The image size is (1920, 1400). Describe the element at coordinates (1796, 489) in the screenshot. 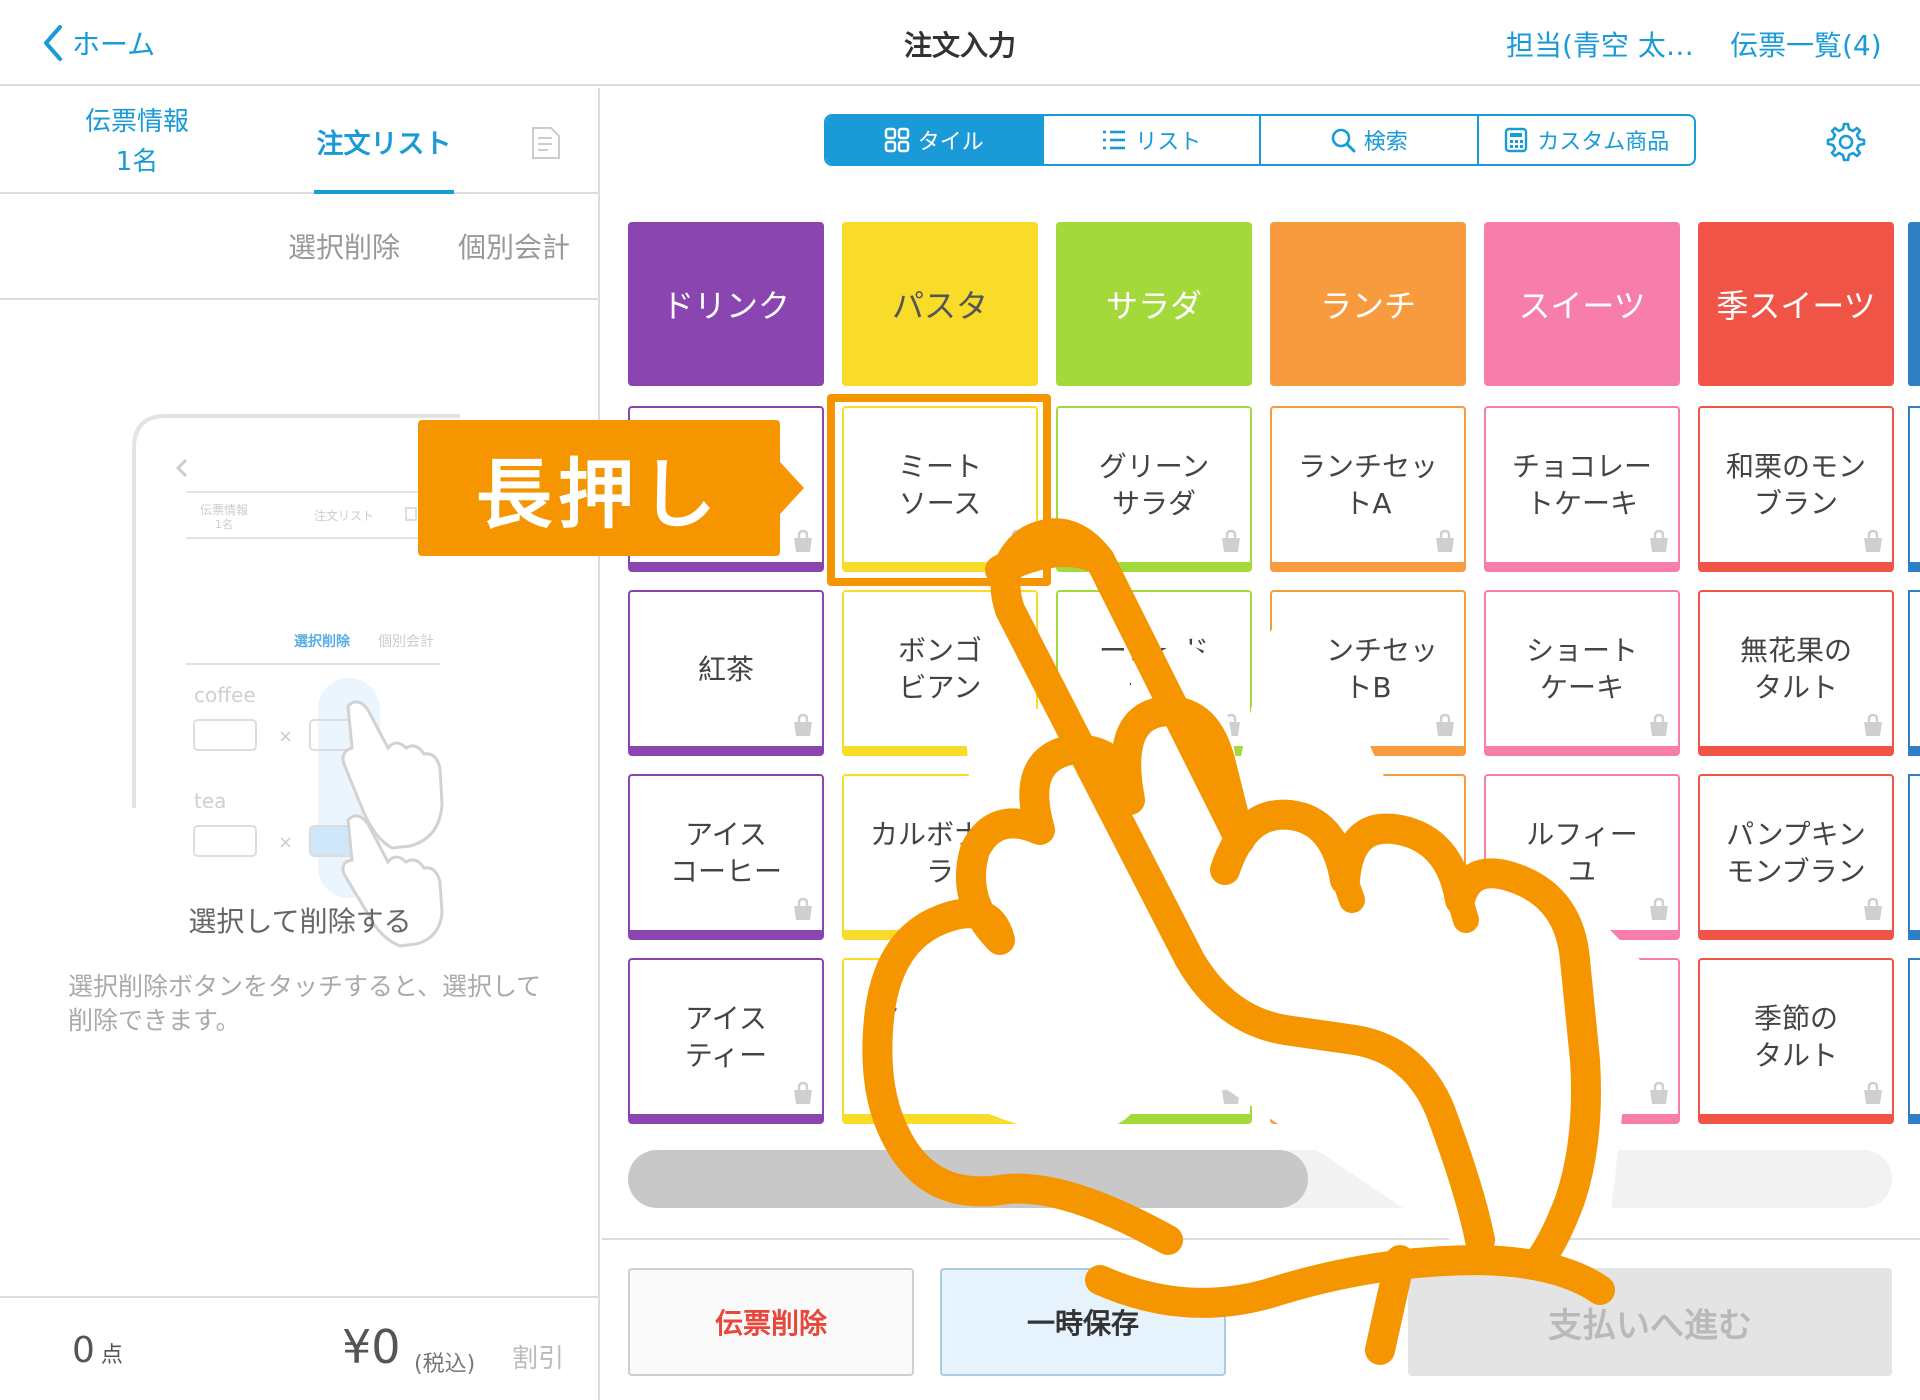

I see `product-tile: 和栗のモン ブラン` at that location.